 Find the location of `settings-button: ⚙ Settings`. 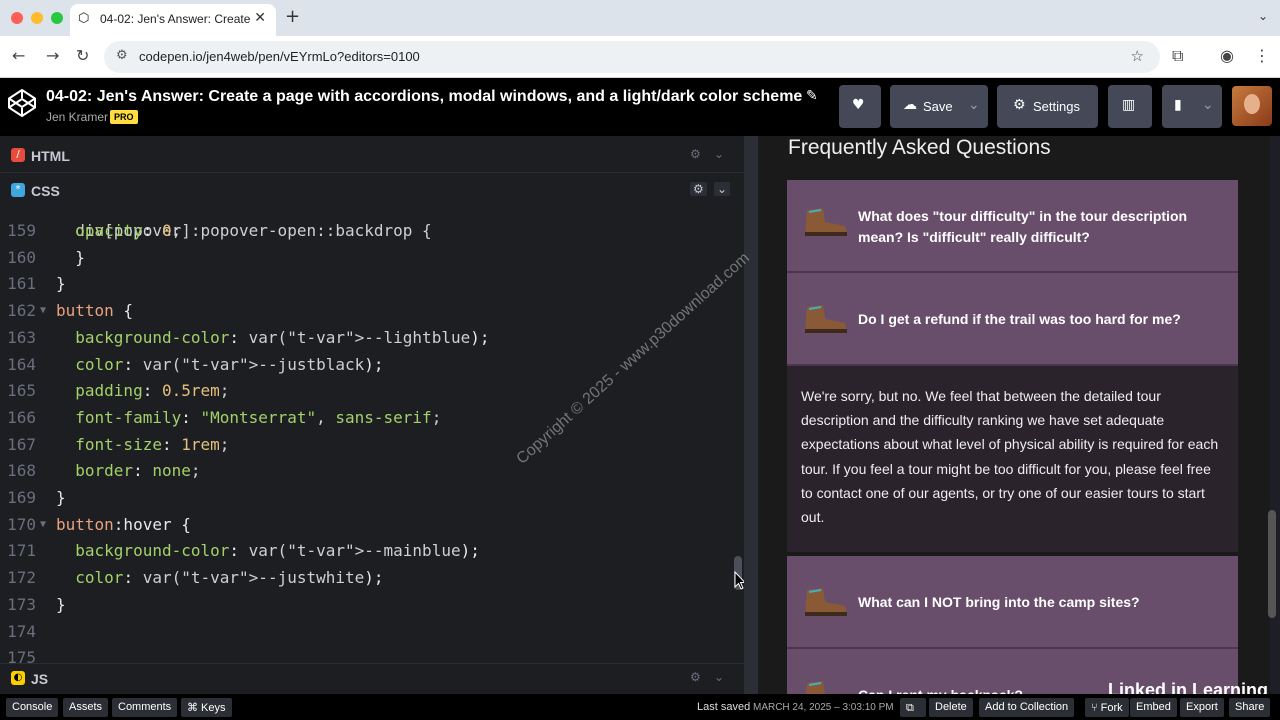

settings-button: ⚙ Settings is located at coordinates (1047, 106).